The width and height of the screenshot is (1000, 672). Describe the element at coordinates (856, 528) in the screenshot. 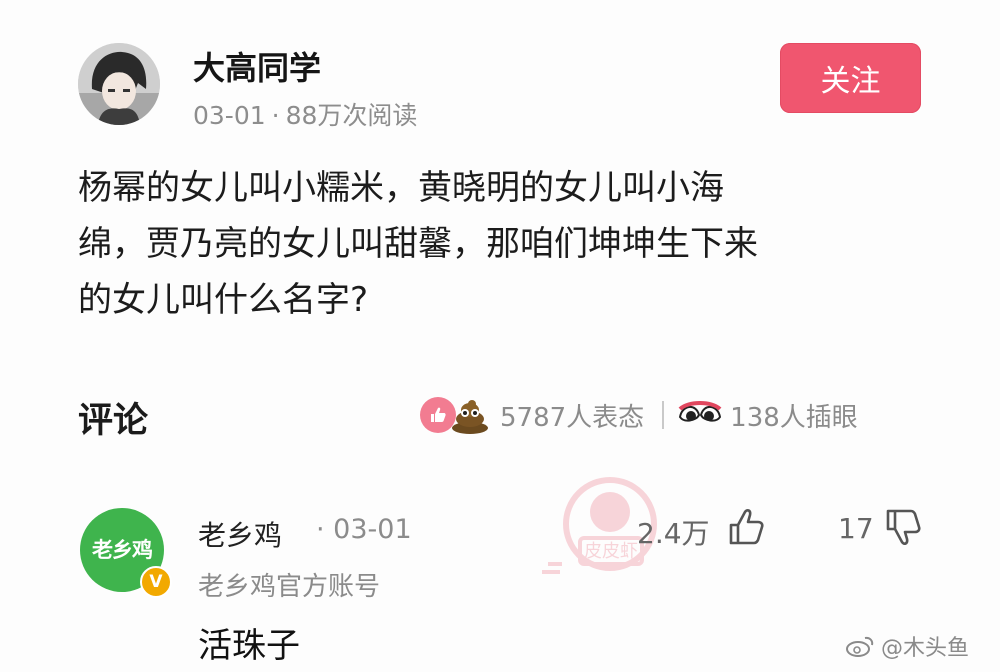

I see `dislike-count: 17` at that location.